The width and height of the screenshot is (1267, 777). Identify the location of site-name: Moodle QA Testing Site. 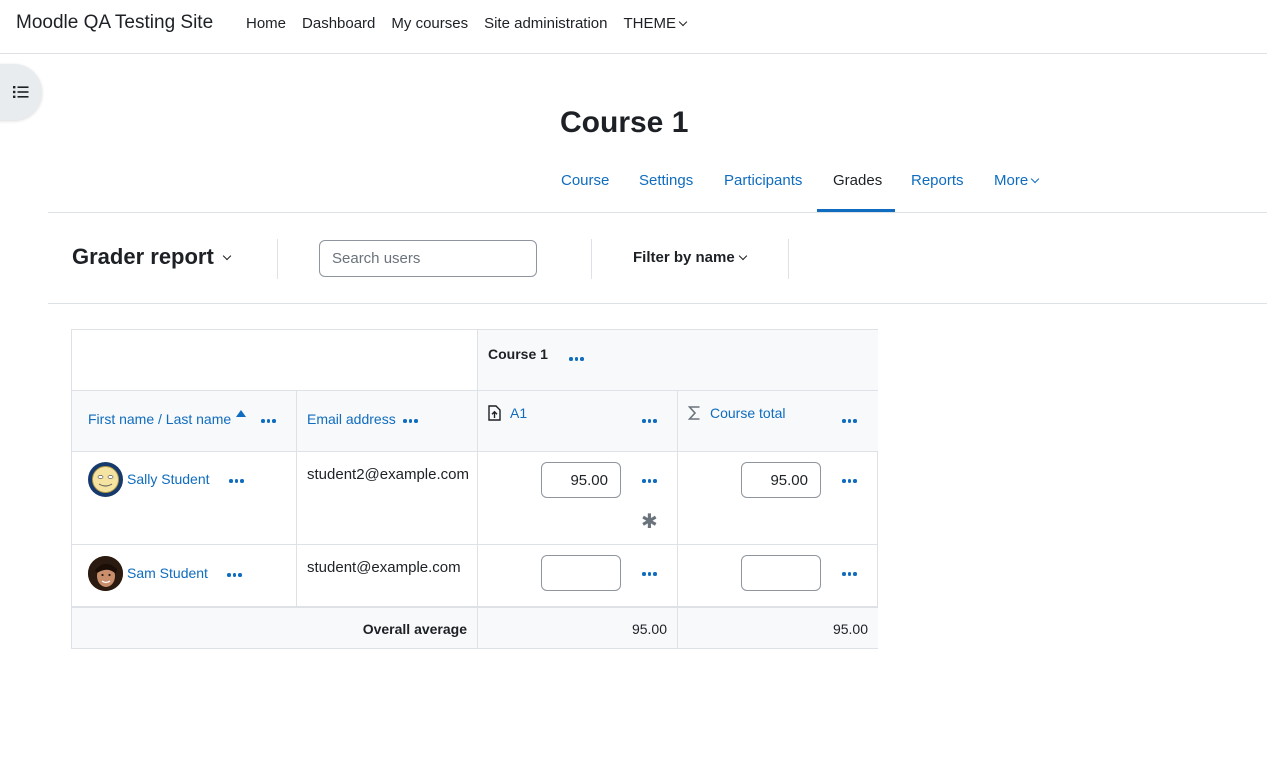
(114, 23).